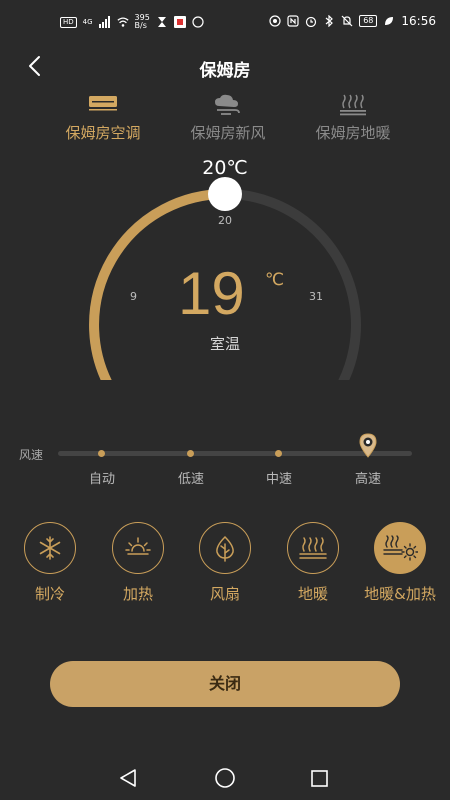  I want to click on chat-icon, so click(198, 22).